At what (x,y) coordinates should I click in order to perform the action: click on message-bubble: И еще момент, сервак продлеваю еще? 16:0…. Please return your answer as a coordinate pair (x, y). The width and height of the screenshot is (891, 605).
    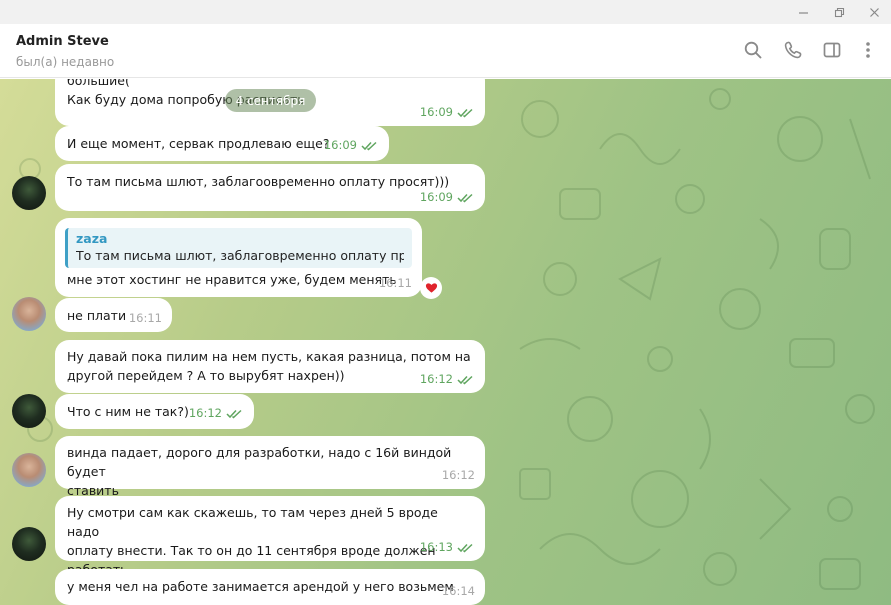
    Looking at the image, I should click on (222, 143).